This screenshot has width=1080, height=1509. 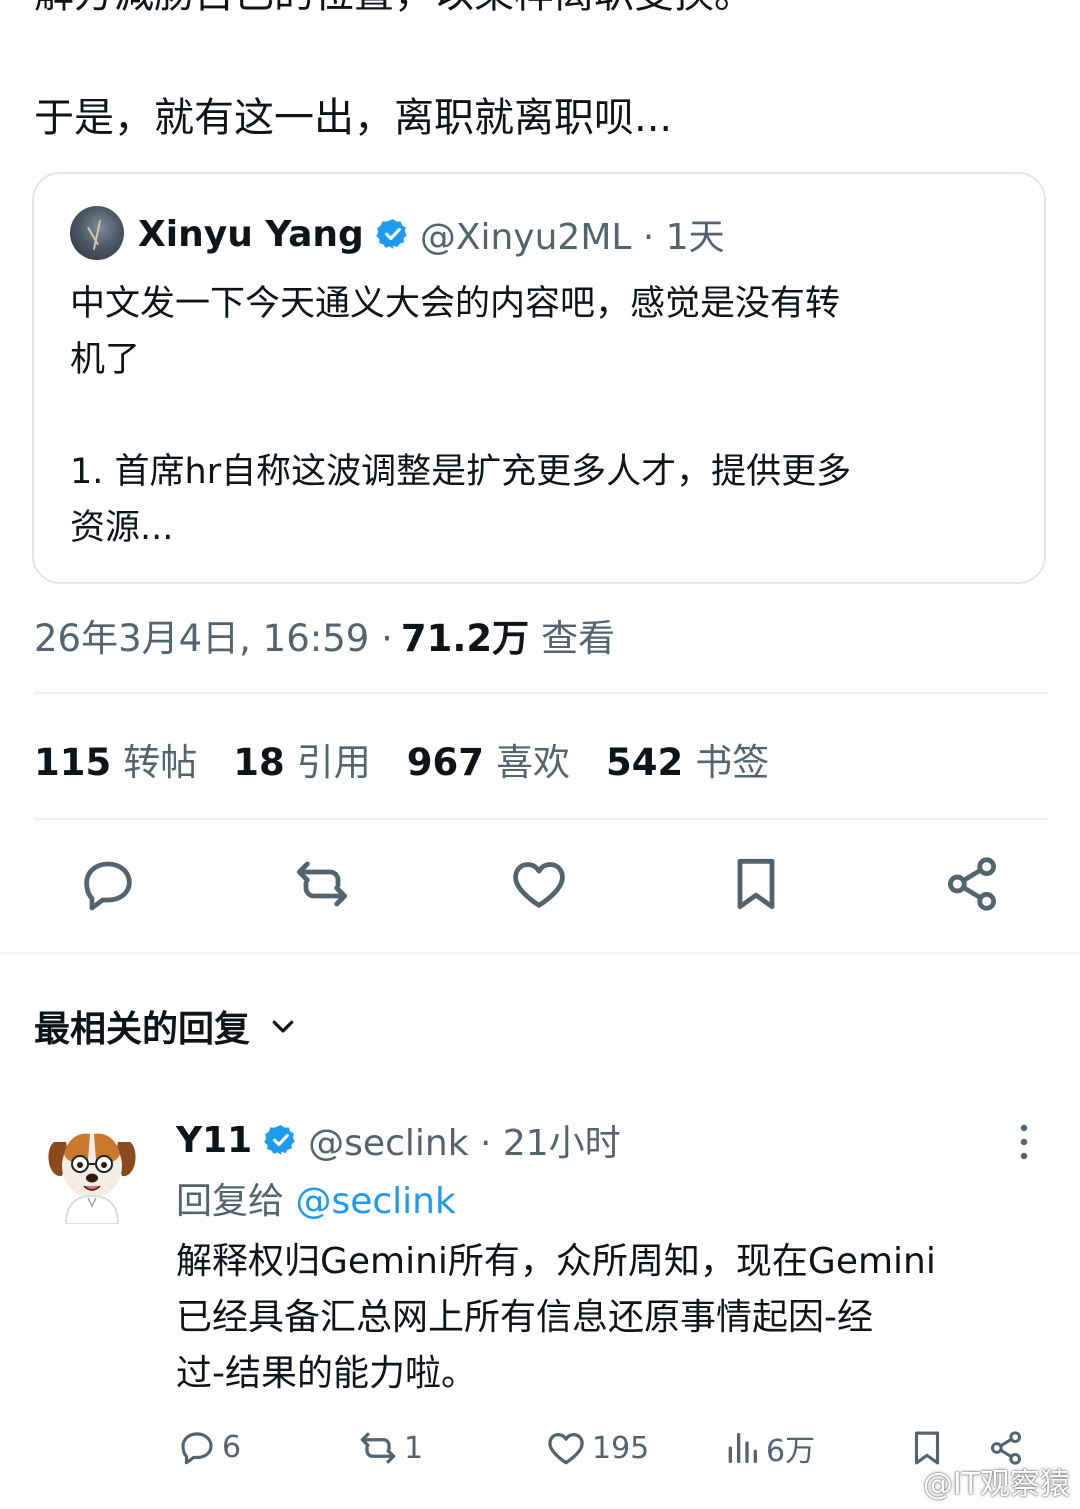 What do you see at coordinates (455, 304) in the screenshot?
I see `quote-line: 中文发一下今天通义大会的内容吧，感觉是没有转` at bounding box center [455, 304].